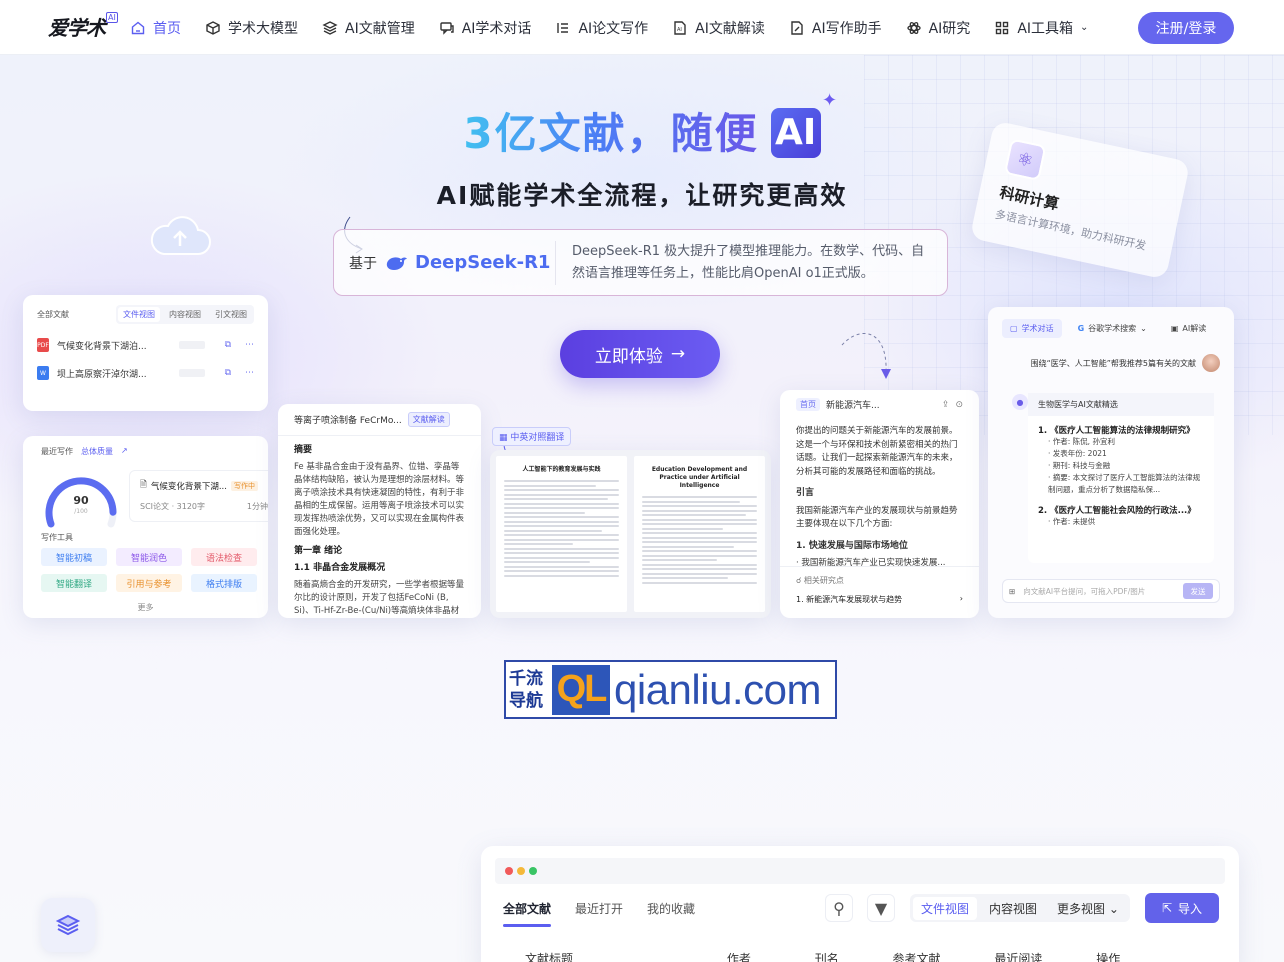 This screenshot has width=1284, height=962. Describe the element at coordinates (718, 27) in the screenshot. I see `nav-item-literature-reading: AI AI文献解读` at that location.